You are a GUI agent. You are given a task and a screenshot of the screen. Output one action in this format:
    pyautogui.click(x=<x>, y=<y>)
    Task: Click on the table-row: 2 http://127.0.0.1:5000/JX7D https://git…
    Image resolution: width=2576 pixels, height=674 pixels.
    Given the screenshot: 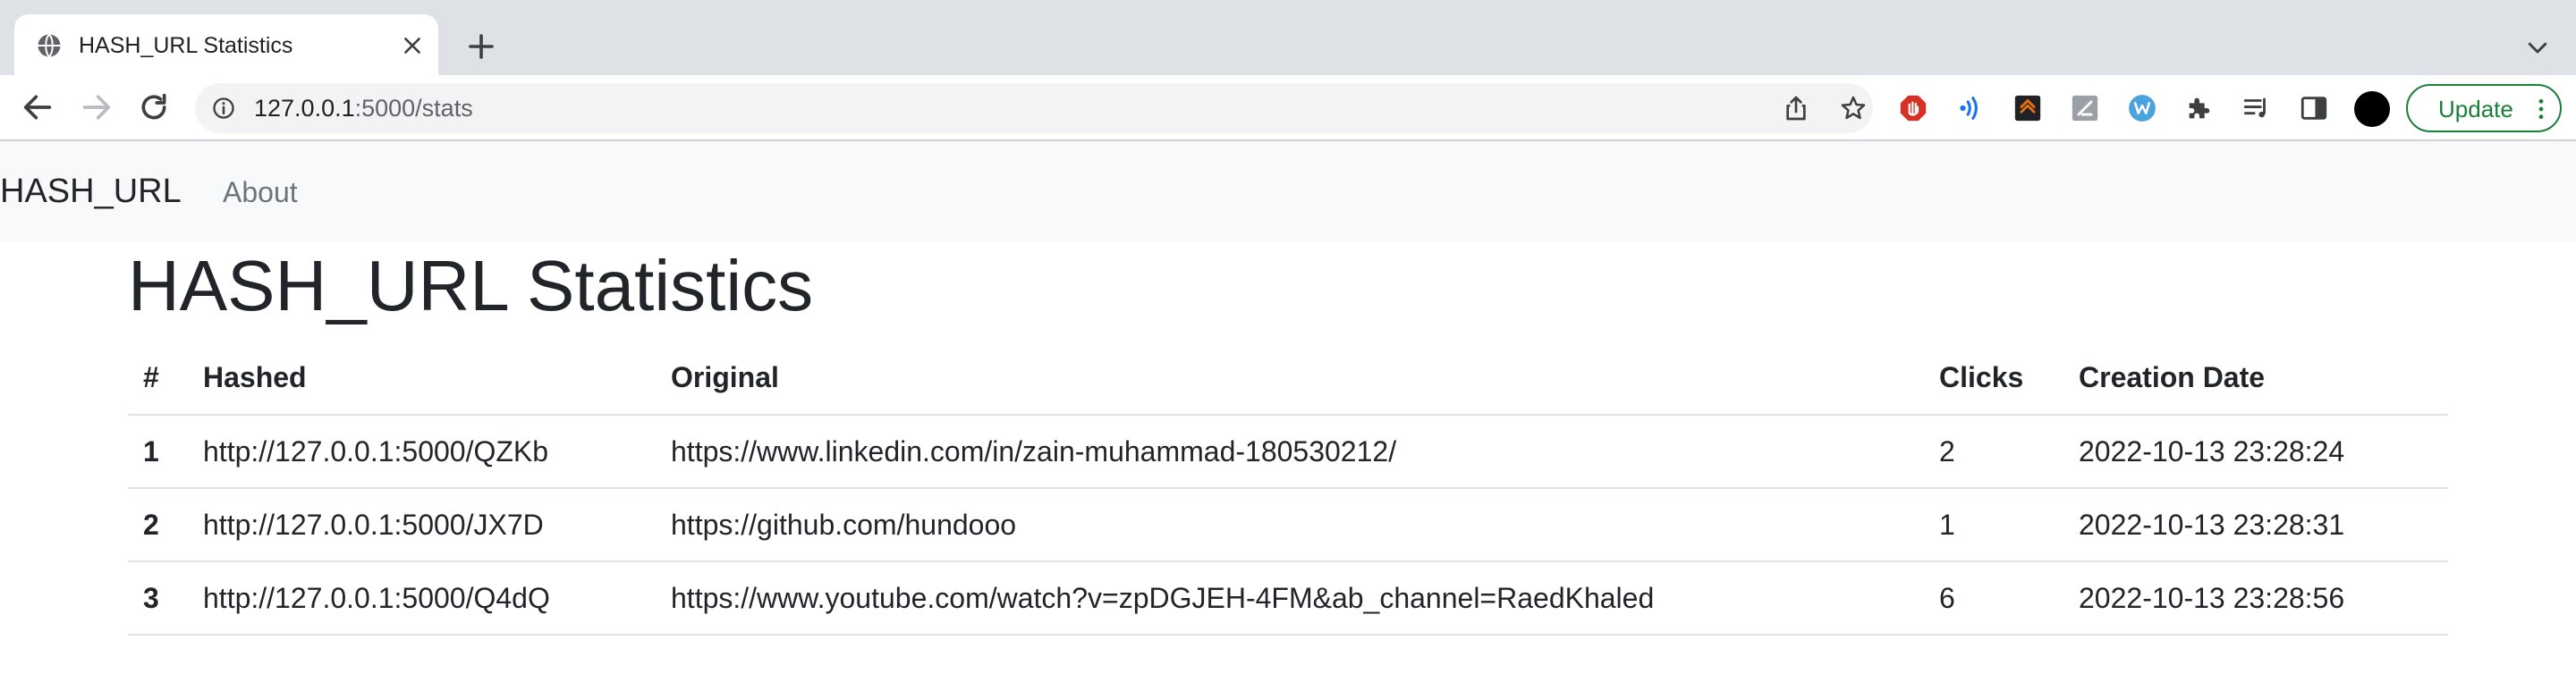 What is the action you would take?
    pyautogui.click(x=1288, y=525)
    